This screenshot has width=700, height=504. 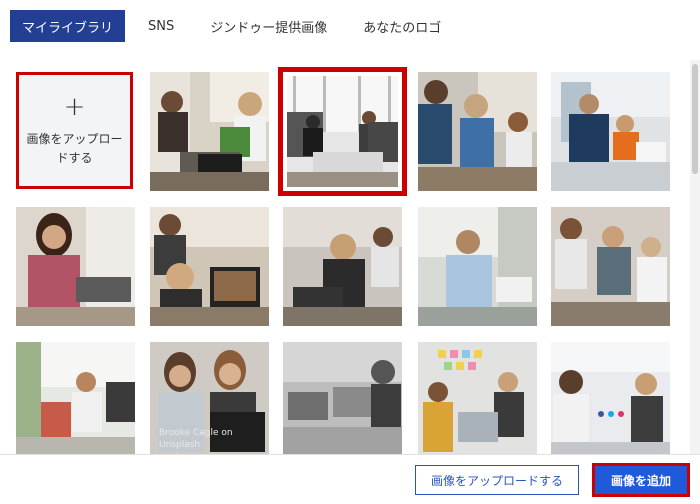 What do you see at coordinates (695, 119) in the screenshot?
I see `scrollbar-thumb` at bounding box center [695, 119].